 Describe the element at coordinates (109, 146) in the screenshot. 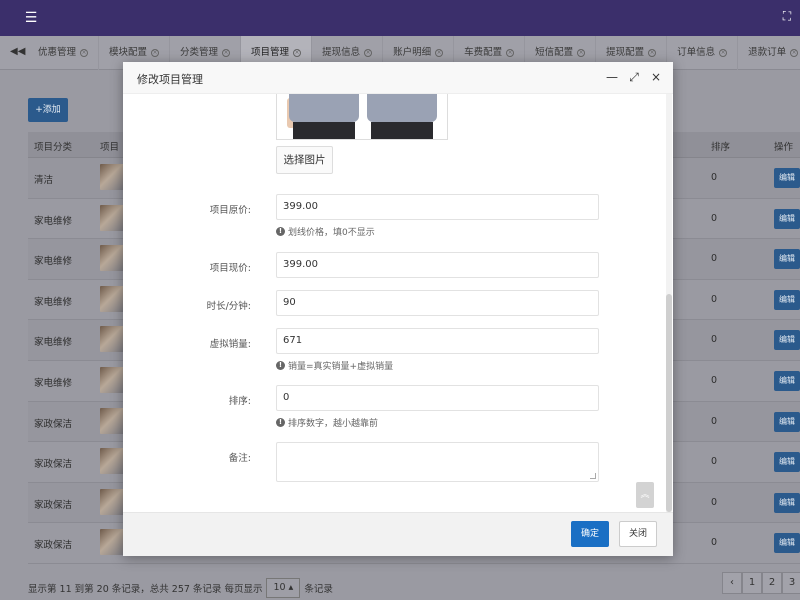

I see `column-header-project: 项目` at that location.